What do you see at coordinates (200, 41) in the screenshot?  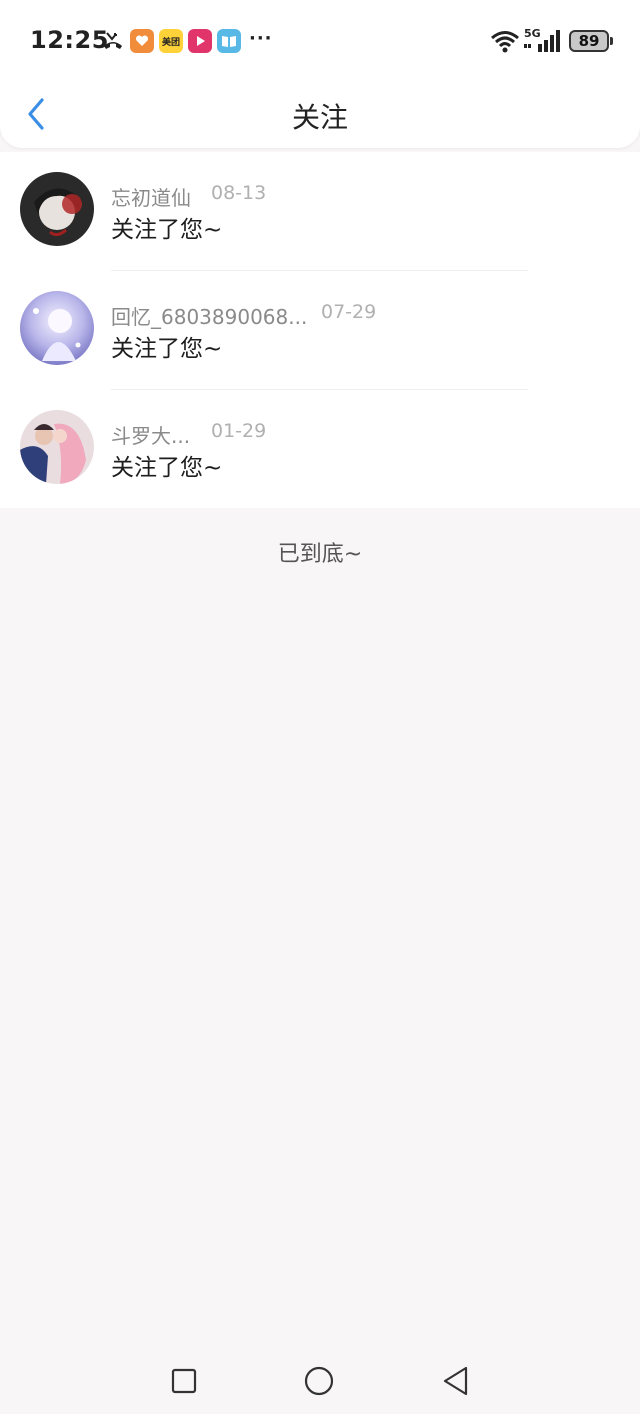 I see `video-app-icon` at bounding box center [200, 41].